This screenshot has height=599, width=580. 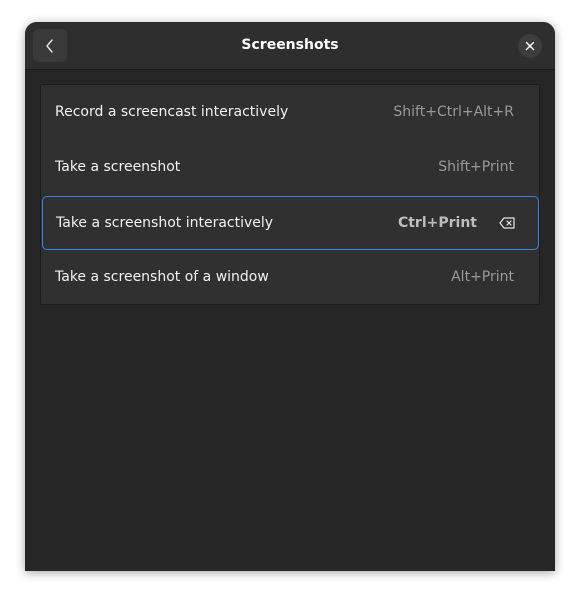 I want to click on backspace-clear-icon, so click(x=507, y=223).